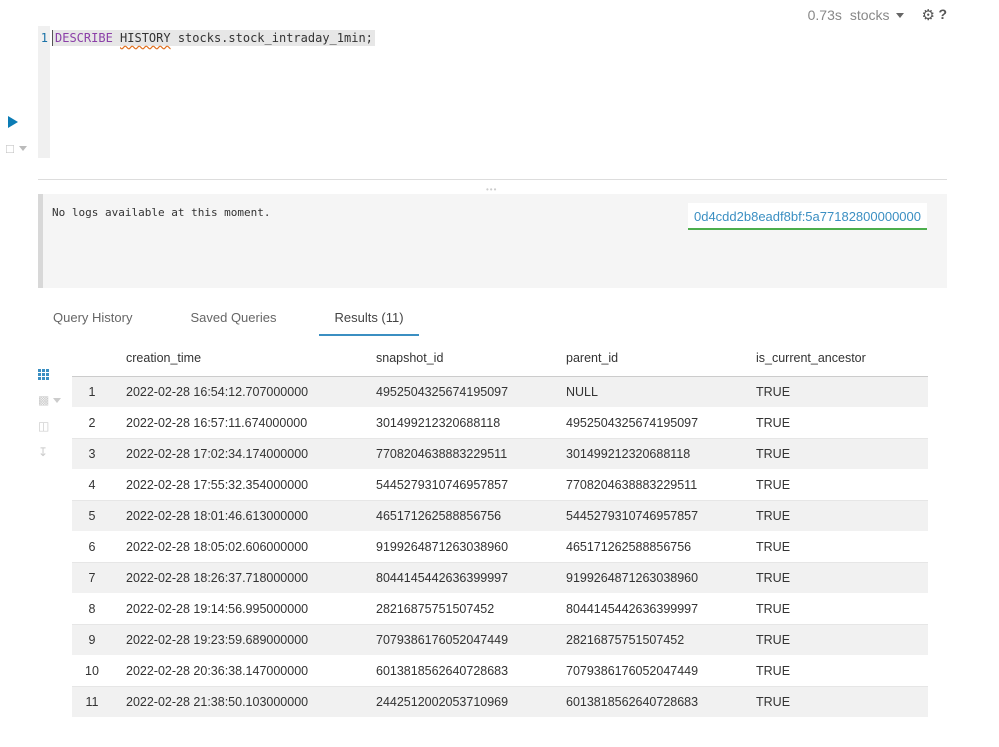 This screenshot has width=999, height=747. Describe the element at coordinates (237, 671) in the screenshot. I see `table-cell: 2022-02-28 20:36:38.147000000` at that location.